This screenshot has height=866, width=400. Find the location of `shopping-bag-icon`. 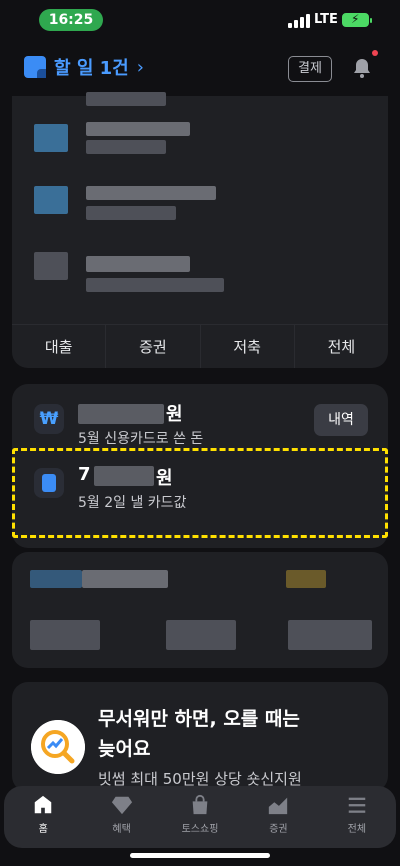

shopping-bag-icon is located at coordinates (200, 804).